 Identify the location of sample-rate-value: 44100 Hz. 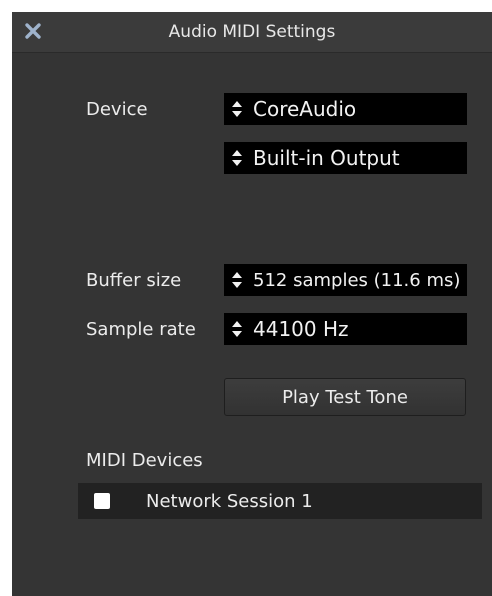
(301, 329).